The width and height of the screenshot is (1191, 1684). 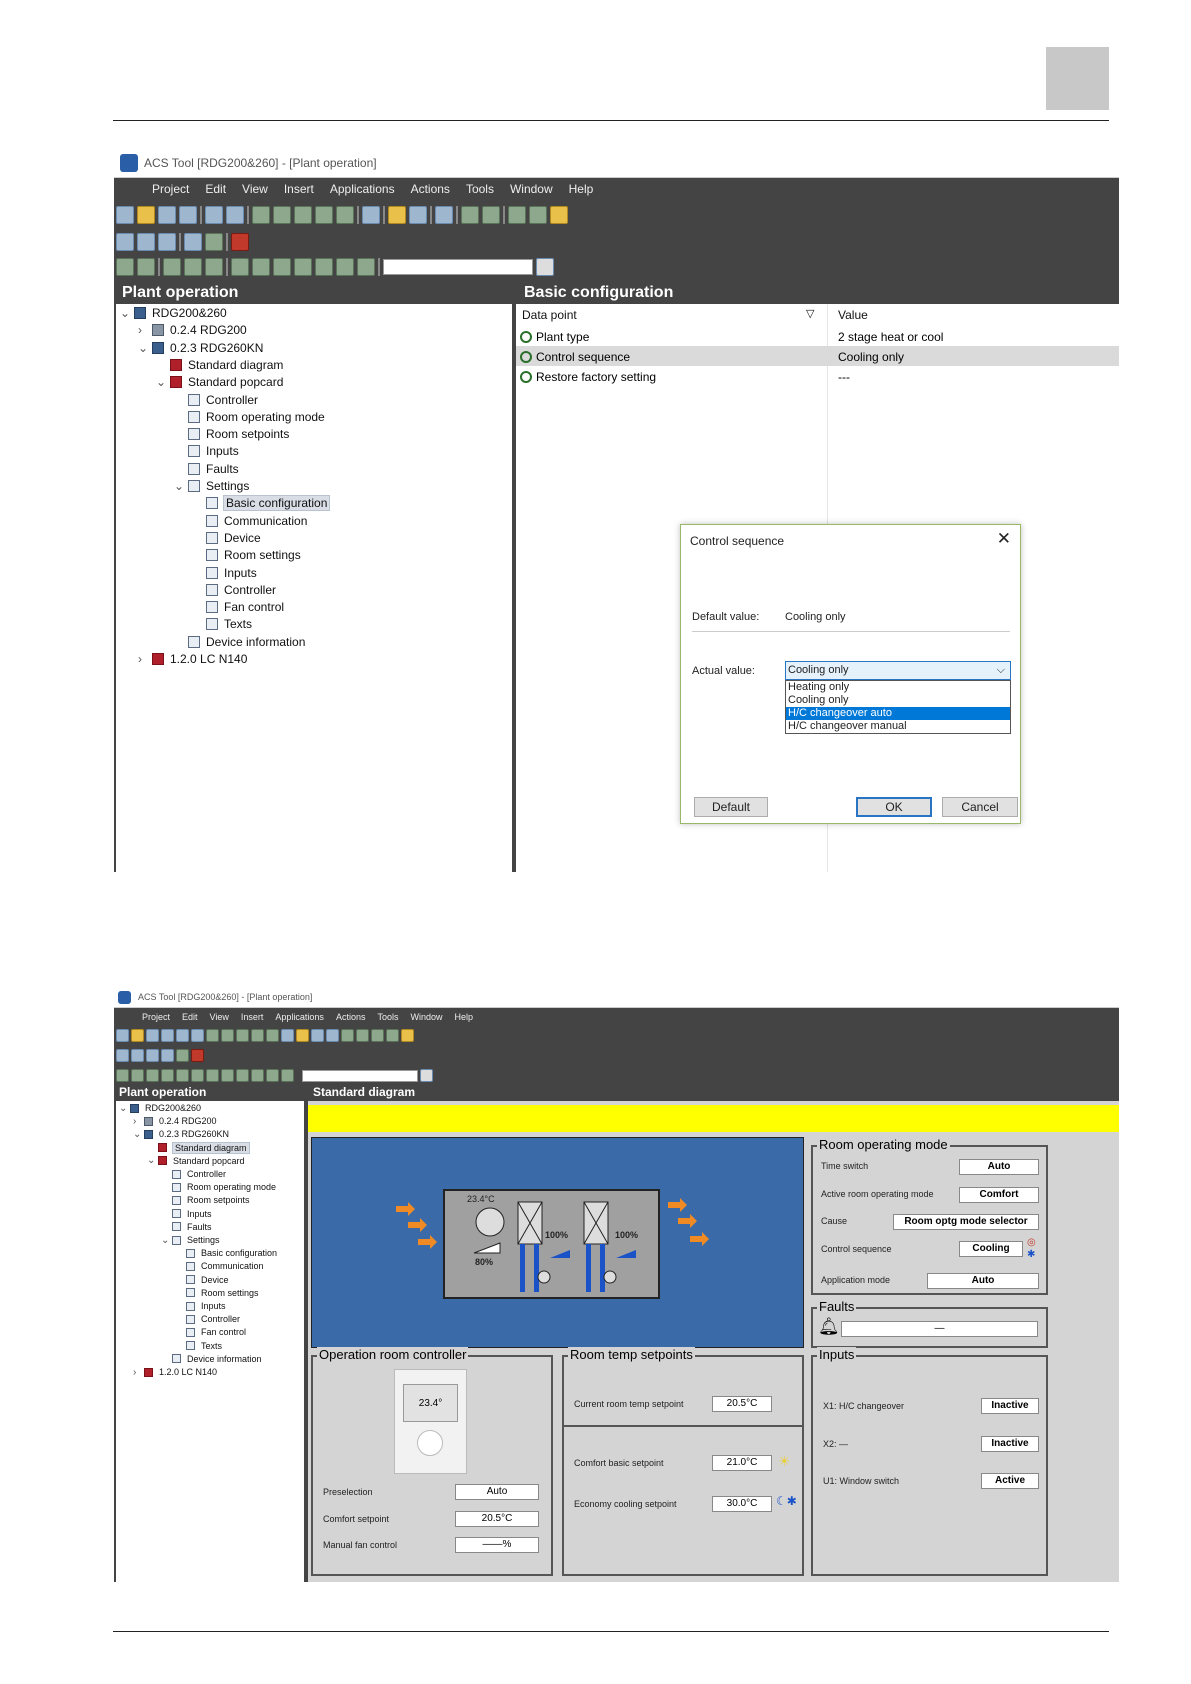 I want to click on menu-help: Help, so click(x=581, y=189).